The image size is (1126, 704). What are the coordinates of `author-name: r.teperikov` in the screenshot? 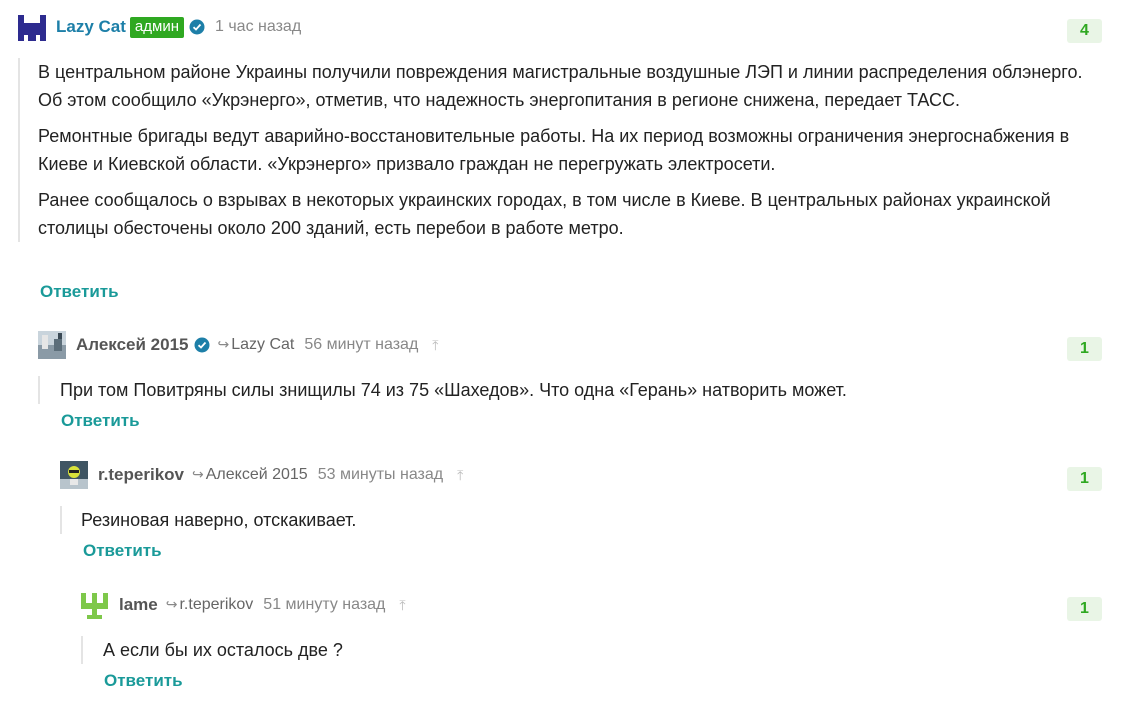 It's located at (141, 475).